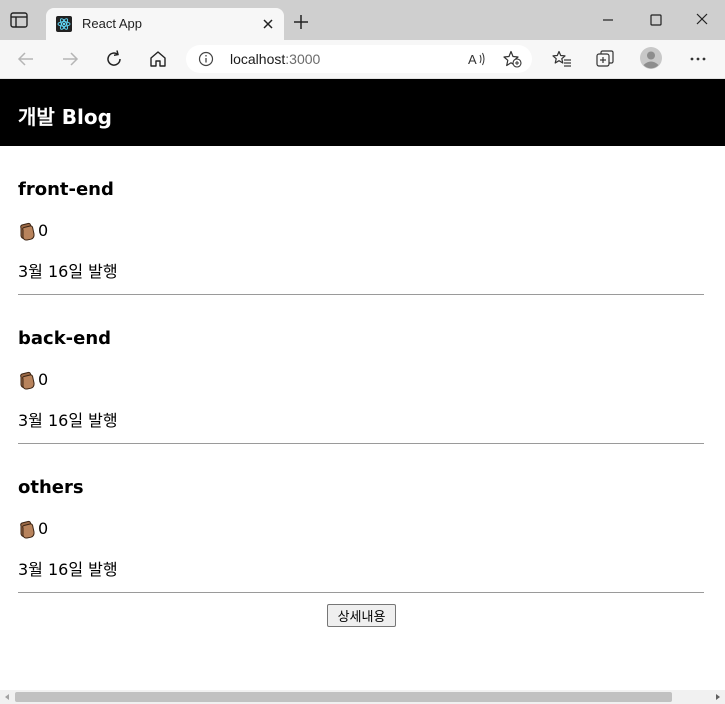 This screenshot has height=704, width=725. Describe the element at coordinates (165, 24) in the screenshot. I see `browser-tab: React App` at that location.